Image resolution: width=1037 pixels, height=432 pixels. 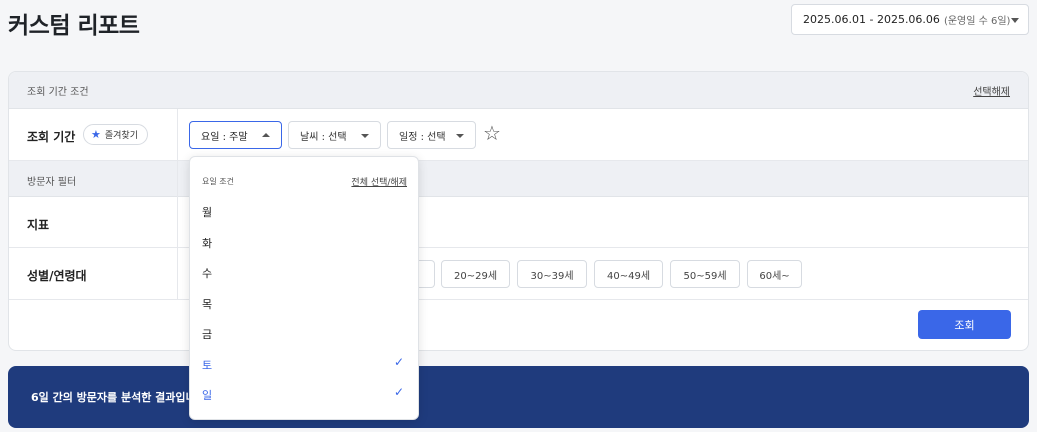 I want to click on day-option-label: 일, so click(x=207, y=395).